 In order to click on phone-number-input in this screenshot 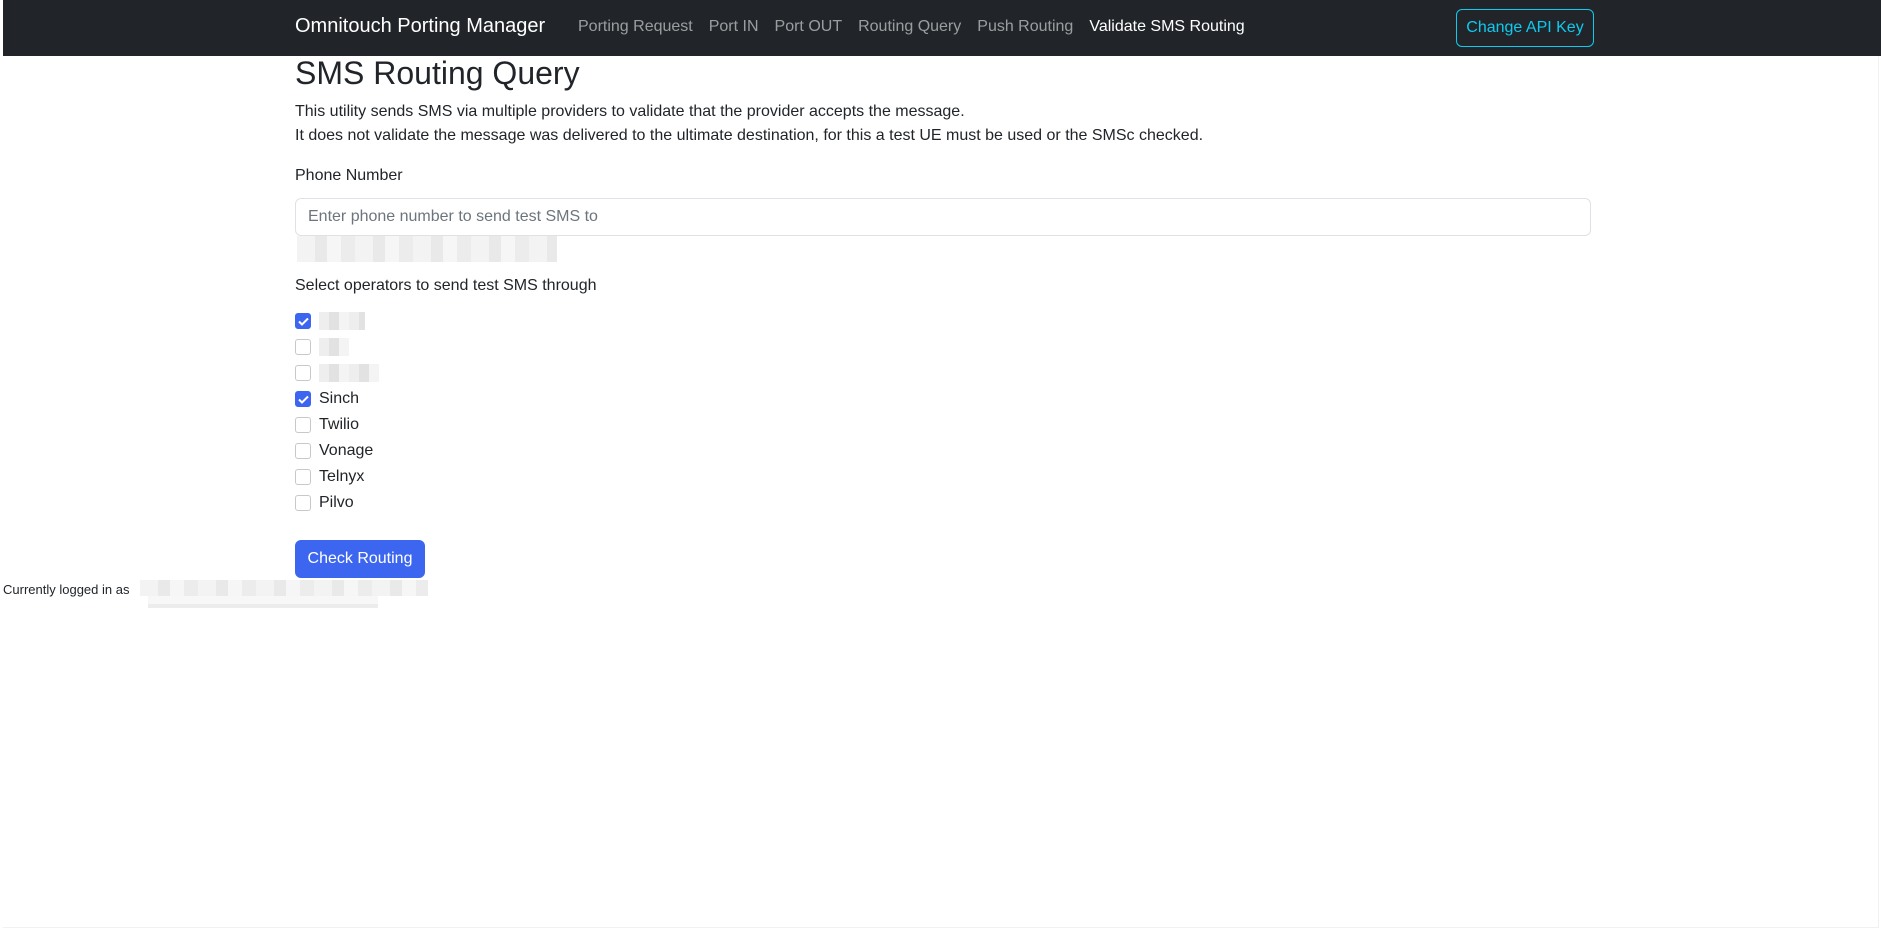, I will do `click(943, 217)`.